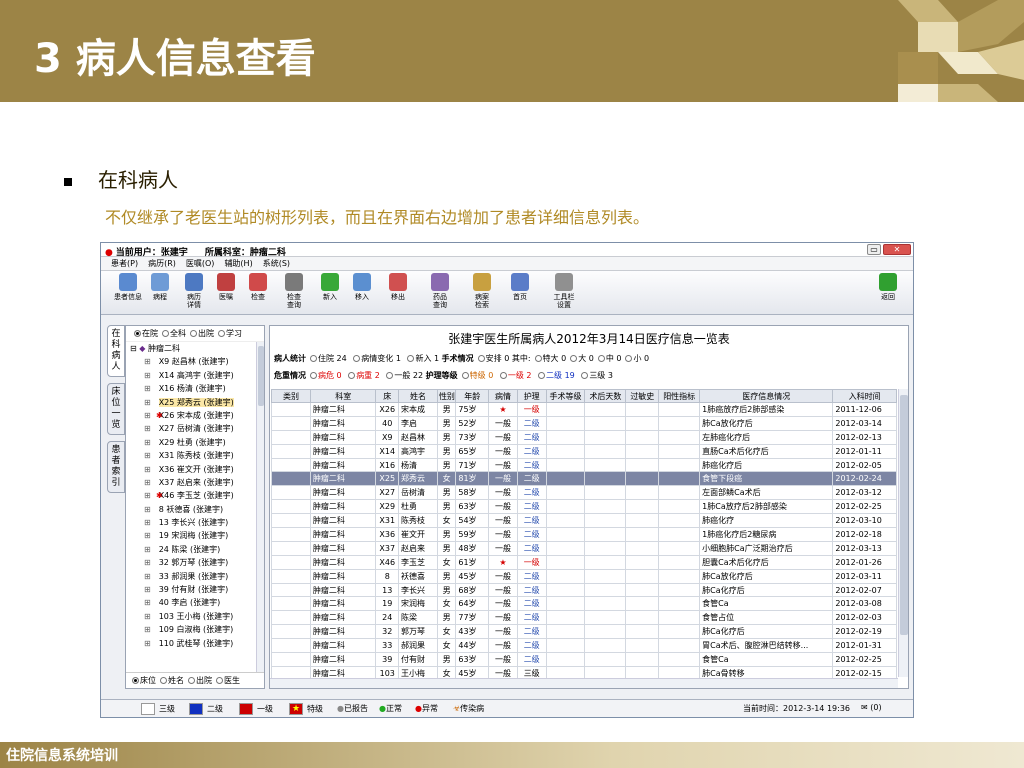 The height and width of the screenshot is (768, 1024). What do you see at coordinates (874, 249) in the screenshot?
I see `minimize-button: ▭` at bounding box center [874, 249].